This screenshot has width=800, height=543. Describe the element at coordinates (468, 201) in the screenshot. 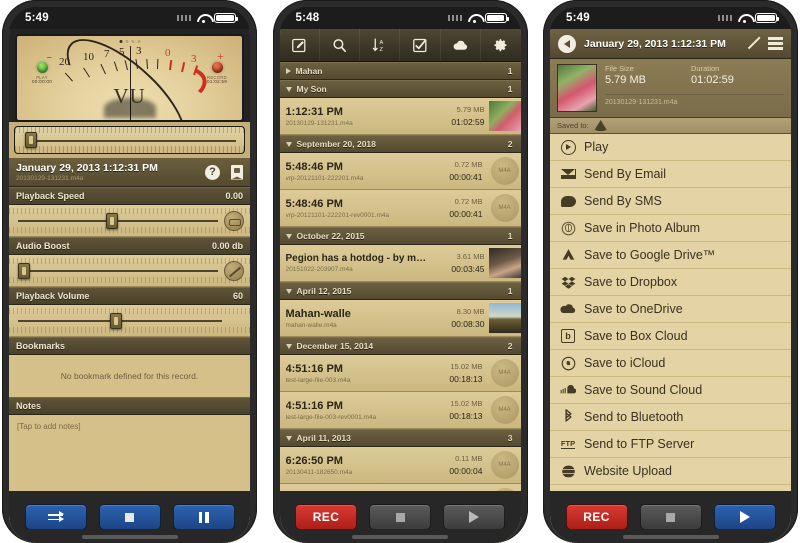

I see `item-size: 0.72 MB` at that location.